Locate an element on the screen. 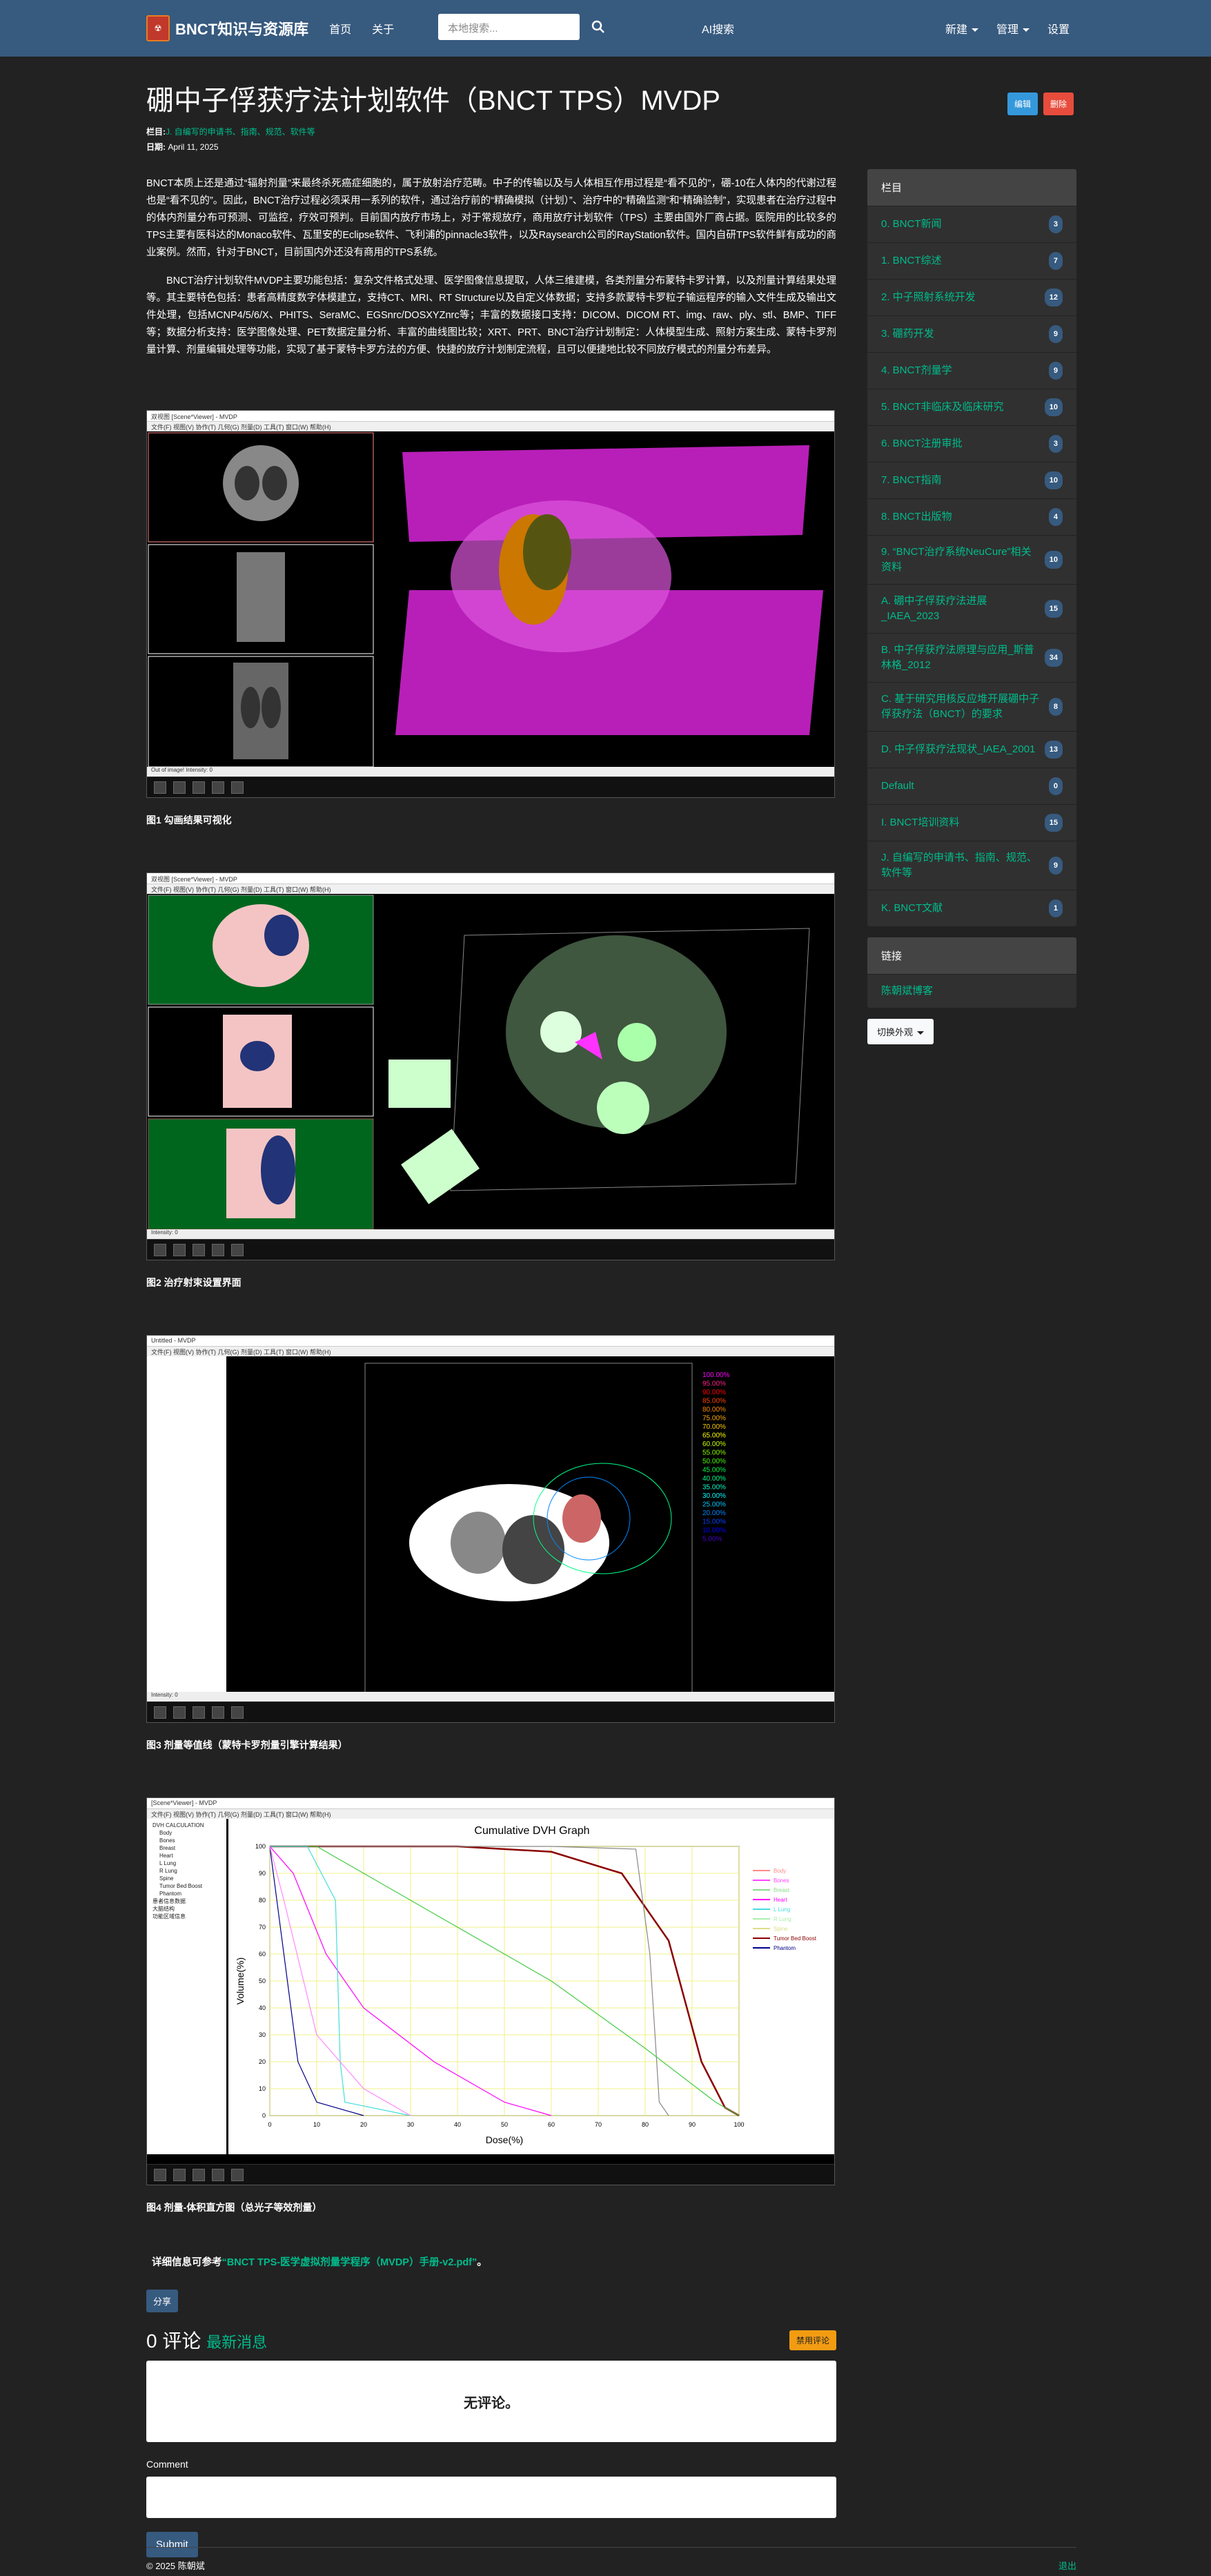 The width and height of the screenshot is (1211, 2576). legend-label: Bones is located at coordinates (781, 1880).